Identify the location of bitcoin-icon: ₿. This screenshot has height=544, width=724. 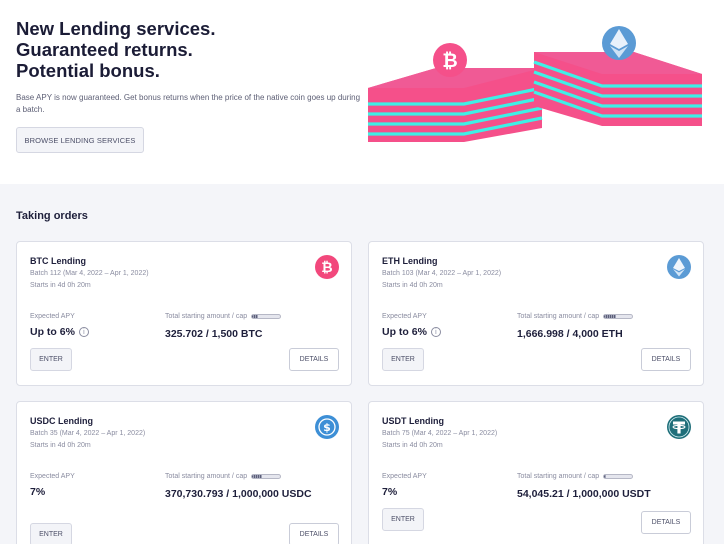
(327, 267).